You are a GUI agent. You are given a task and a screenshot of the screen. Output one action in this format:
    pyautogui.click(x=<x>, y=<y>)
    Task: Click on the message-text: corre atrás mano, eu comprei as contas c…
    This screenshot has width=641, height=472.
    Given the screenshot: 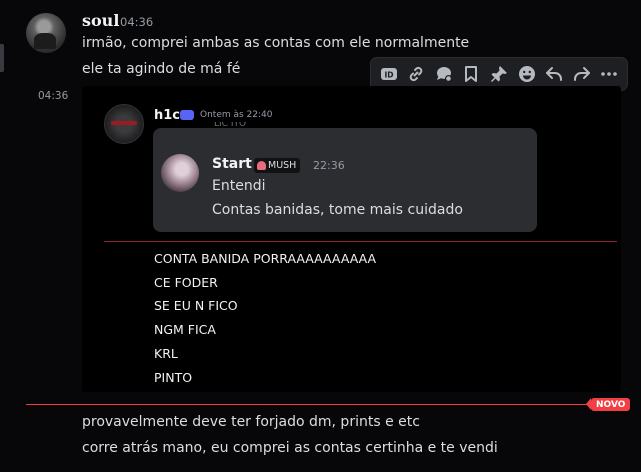 What is the action you would take?
    pyautogui.click(x=290, y=448)
    